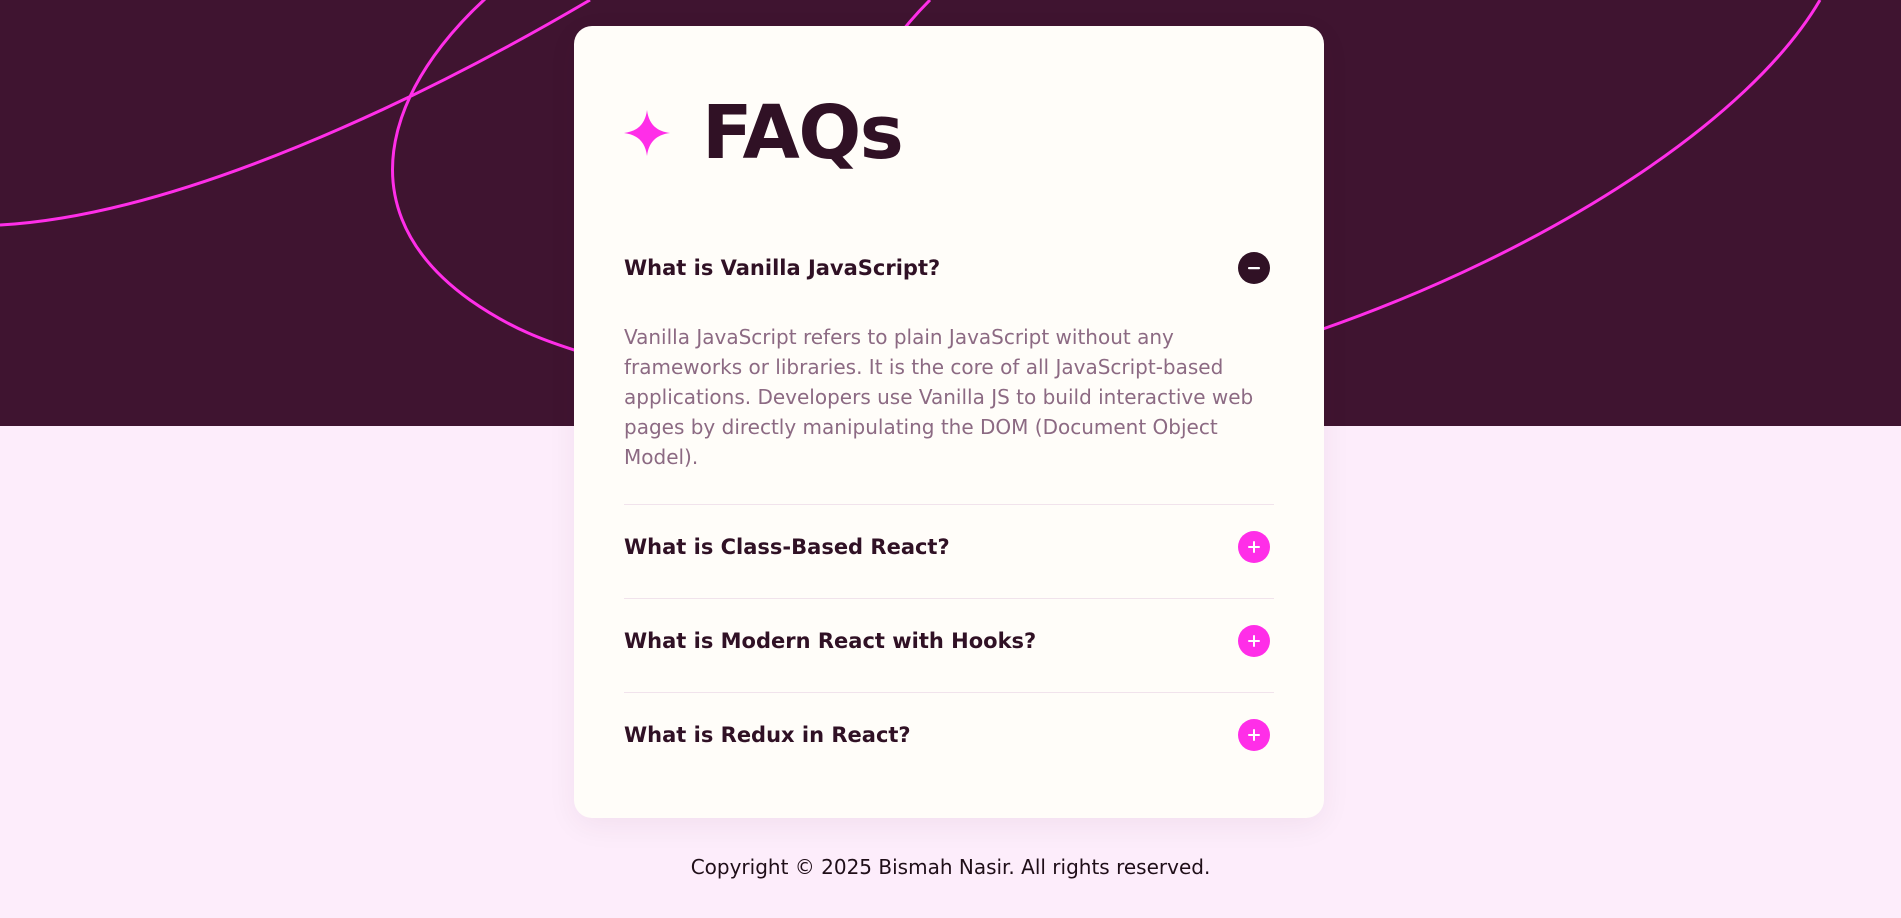 Image resolution: width=1901 pixels, height=918 pixels. Describe the element at coordinates (787, 547) in the screenshot. I see `faq-question-text: What is Class-Based React?` at that location.